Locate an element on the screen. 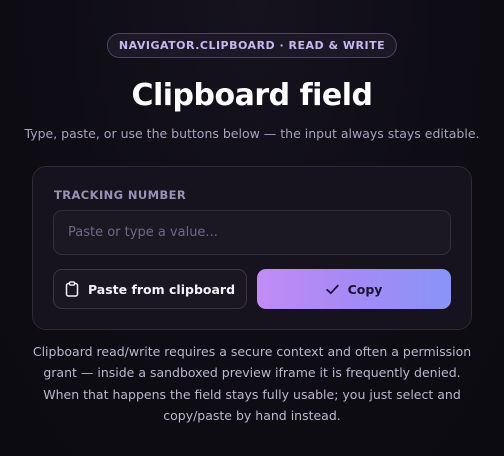 The image size is (504, 456). copy-button: Copy is located at coordinates (354, 289).